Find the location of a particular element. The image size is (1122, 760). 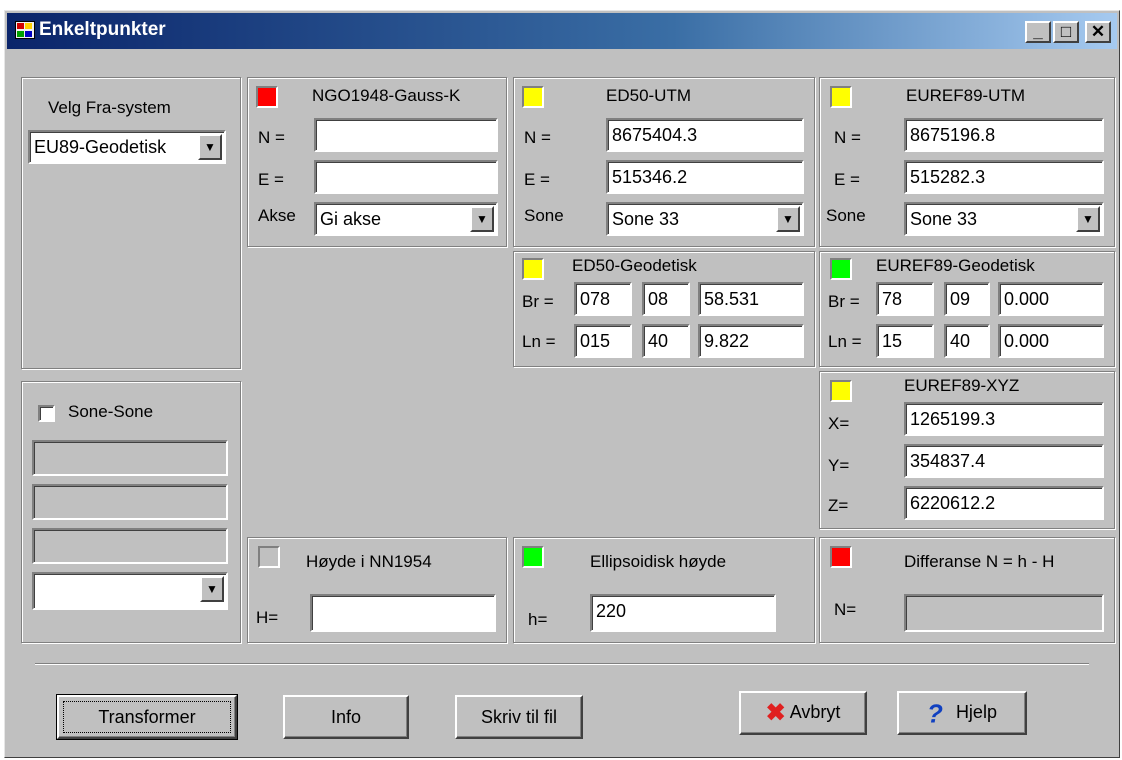

separator-line is located at coordinates (562, 664).